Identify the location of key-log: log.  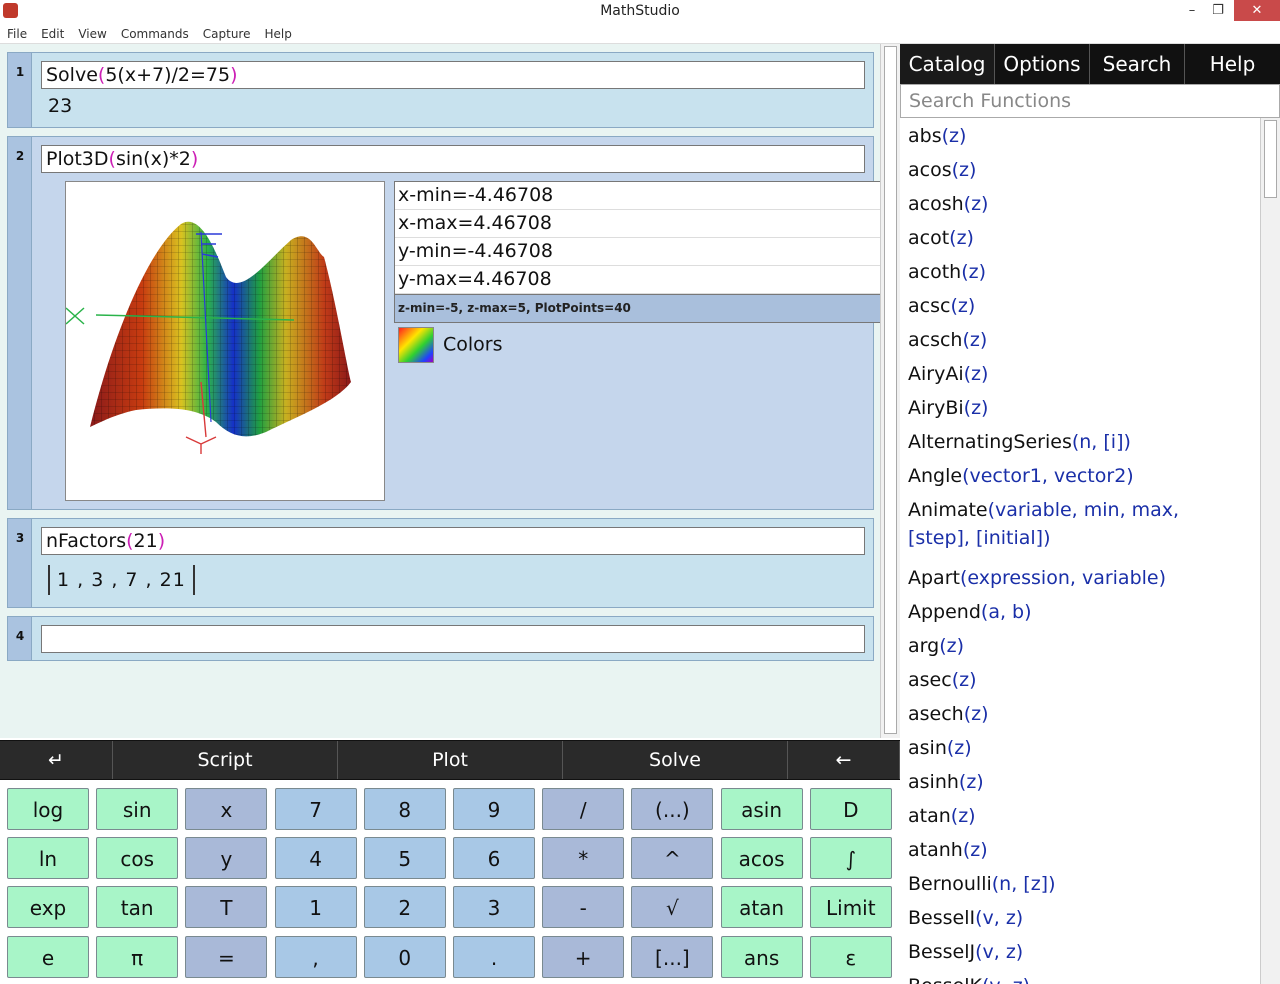
(48, 809).